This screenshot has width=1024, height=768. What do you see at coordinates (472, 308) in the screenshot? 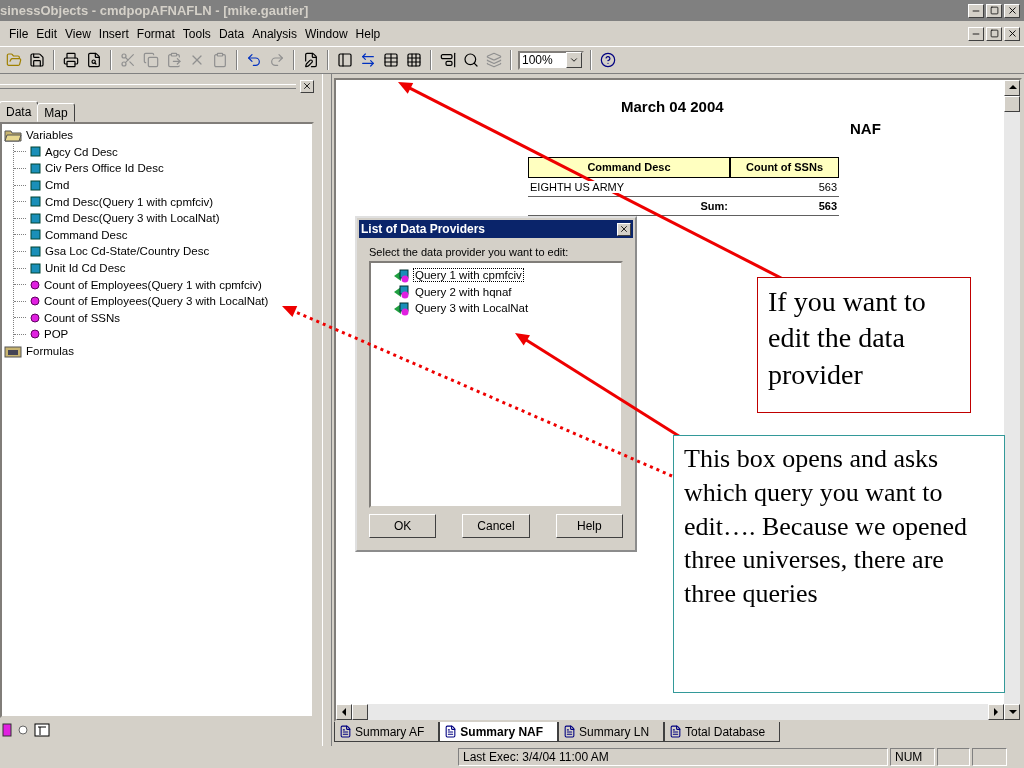
I see `provider-item: Query 3 with LocalNat` at bounding box center [472, 308].